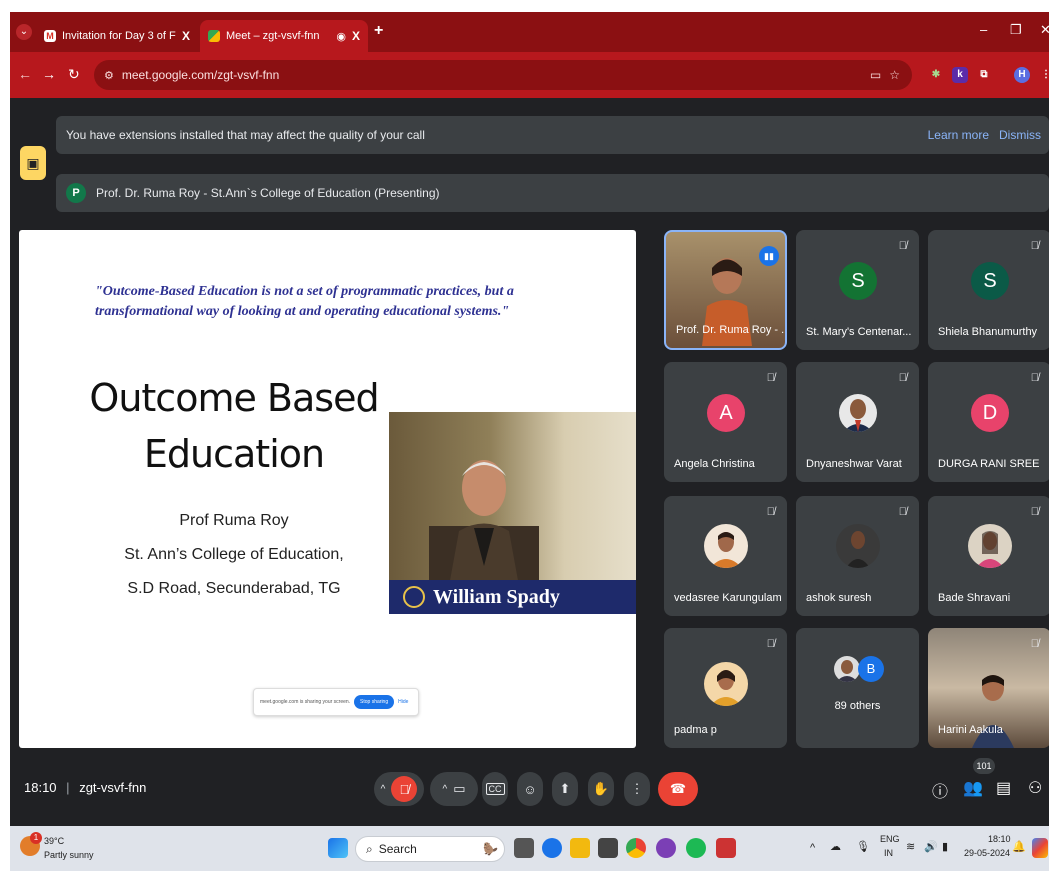 The image size is (1049, 871). Describe the element at coordinates (430, 849) in the screenshot. I see `taskbar-search: ⌕ Search 🦫` at that location.